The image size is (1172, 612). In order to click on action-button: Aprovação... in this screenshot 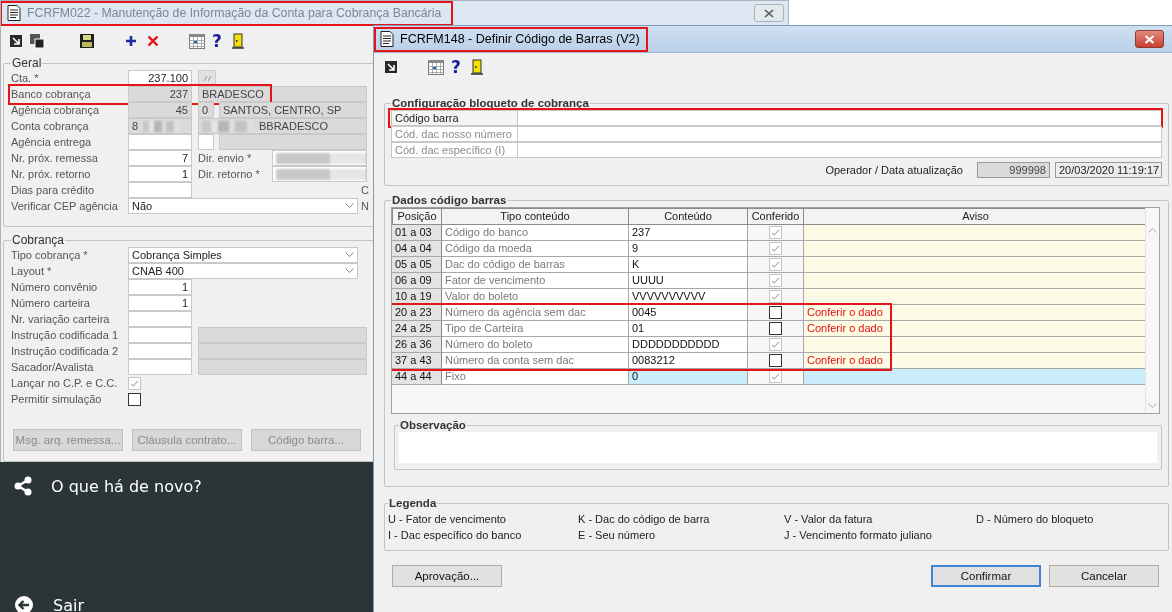, I will do `click(447, 576)`.